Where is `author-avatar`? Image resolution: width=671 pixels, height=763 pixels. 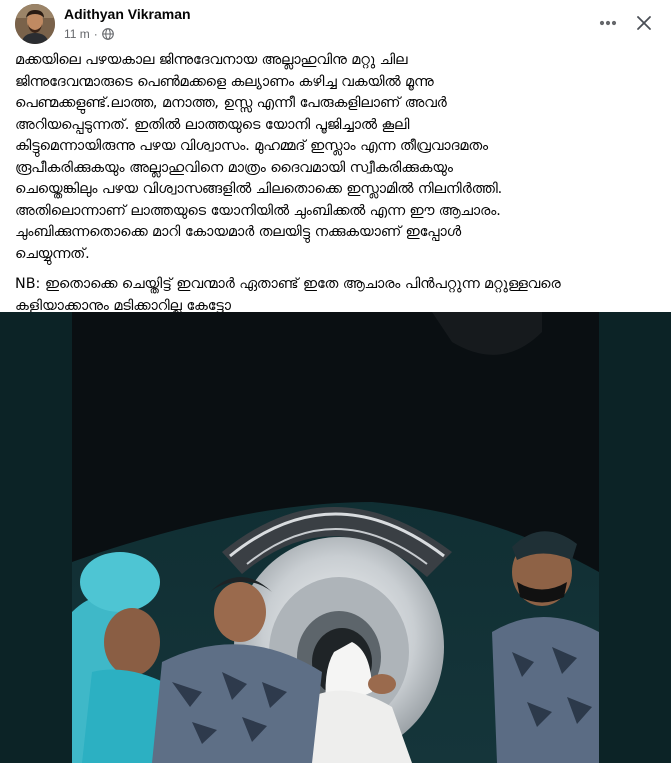
author-avatar is located at coordinates (35, 24).